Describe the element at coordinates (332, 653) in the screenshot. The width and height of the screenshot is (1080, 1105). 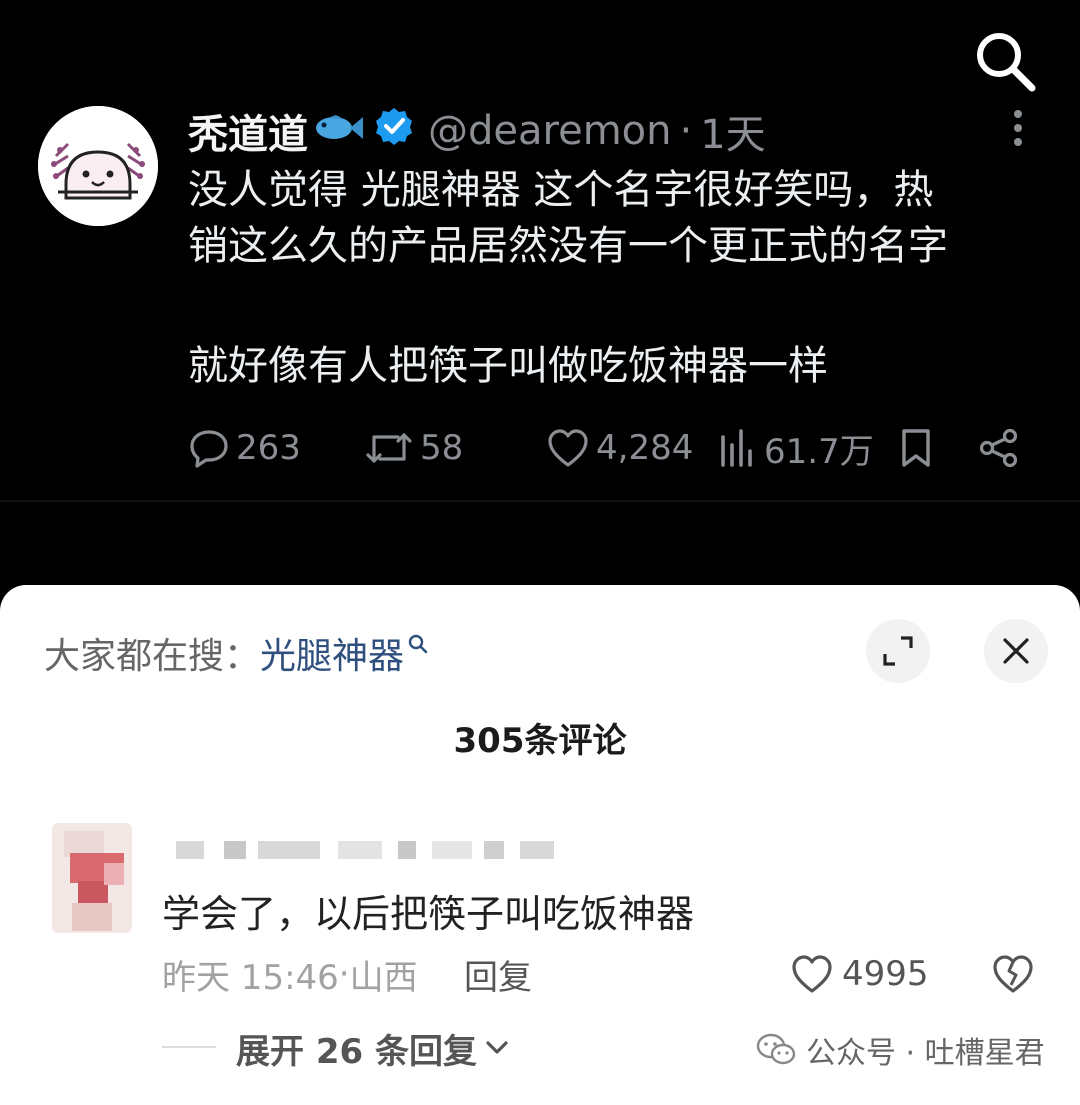
I see `trending-keyword-link: 光腿神器` at that location.